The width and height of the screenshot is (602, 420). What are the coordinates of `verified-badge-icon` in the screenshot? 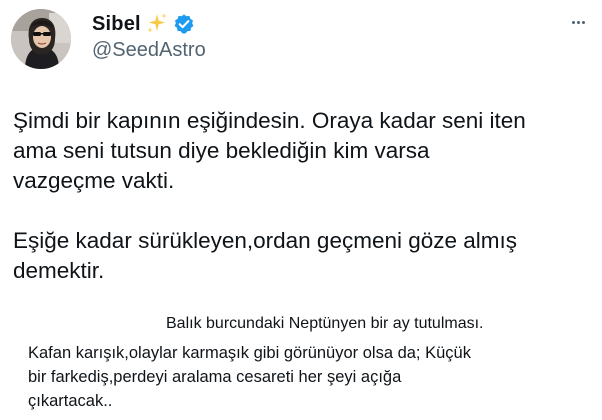 It's located at (184, 24).